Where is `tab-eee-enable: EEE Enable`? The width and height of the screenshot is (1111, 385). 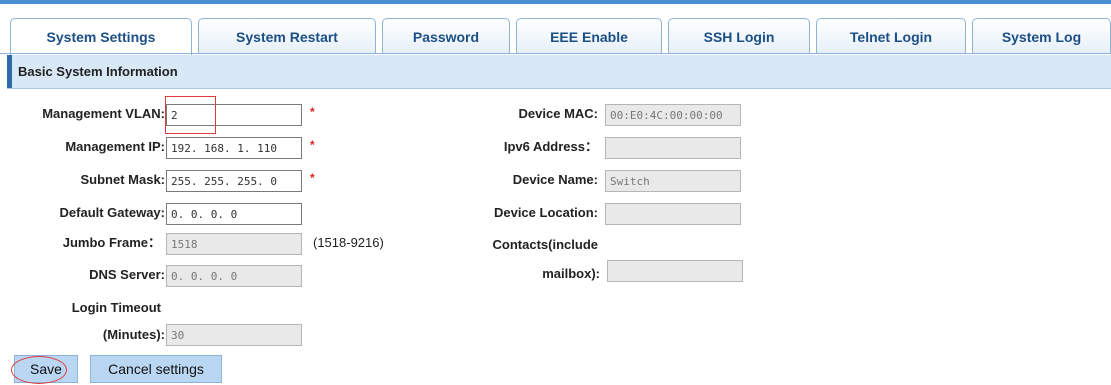 tab-eee-enable: EEE Enable is located at coordinates (589, 36).